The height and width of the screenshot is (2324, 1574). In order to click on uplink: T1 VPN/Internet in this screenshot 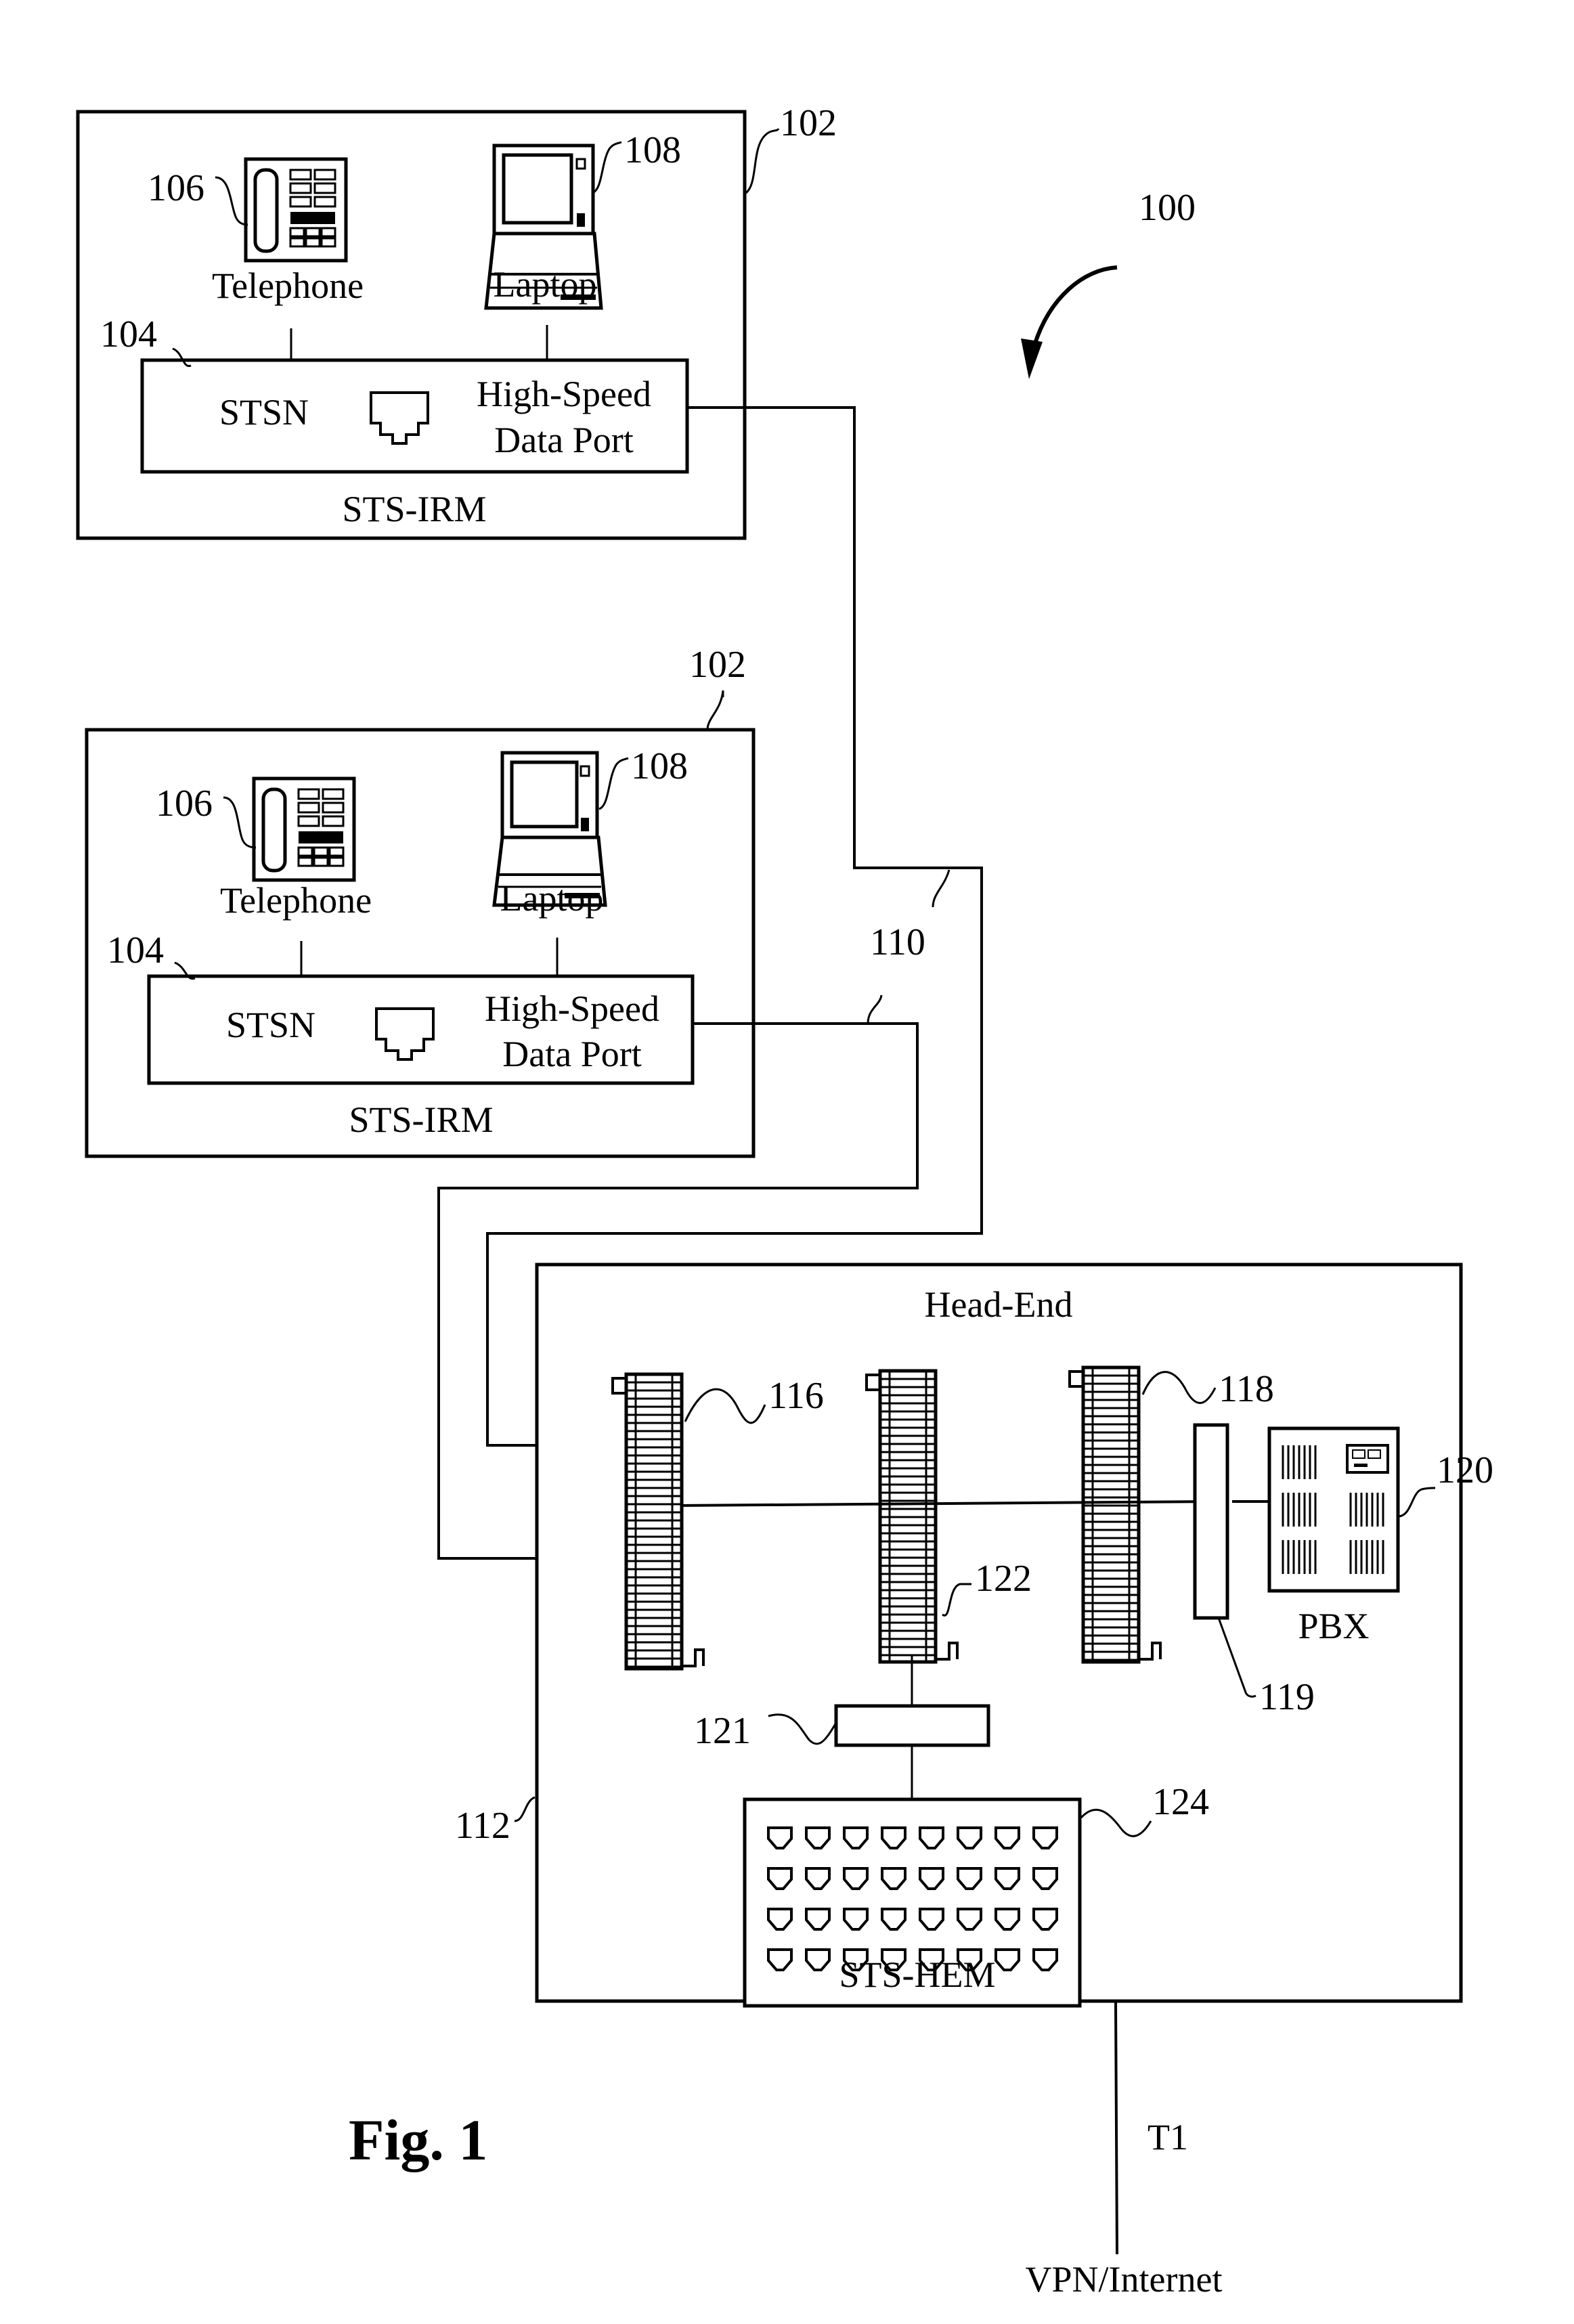, I will do `click(1124, 2150)`.